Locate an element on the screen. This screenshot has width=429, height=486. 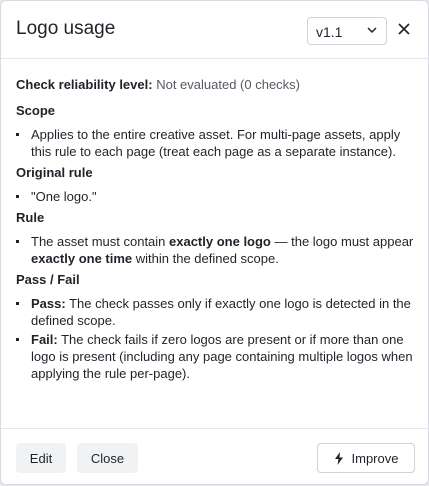
rule-text-1: The asset must contain is located at coordinates (100, 241).